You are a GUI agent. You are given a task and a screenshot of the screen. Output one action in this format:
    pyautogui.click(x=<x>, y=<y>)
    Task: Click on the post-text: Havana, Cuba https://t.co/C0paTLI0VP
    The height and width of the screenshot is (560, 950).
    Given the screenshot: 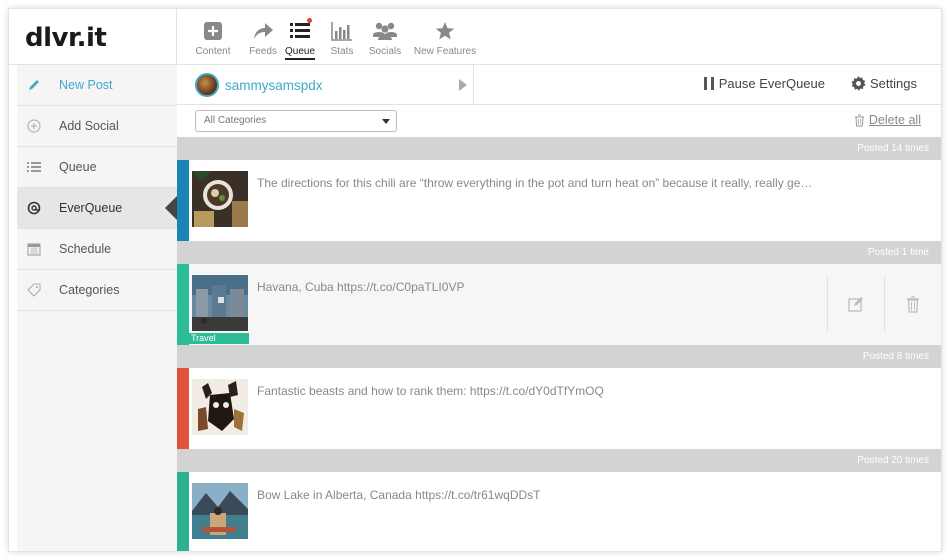 What is the action you would take?
    pyautogui.click(x=361, y=287)
    